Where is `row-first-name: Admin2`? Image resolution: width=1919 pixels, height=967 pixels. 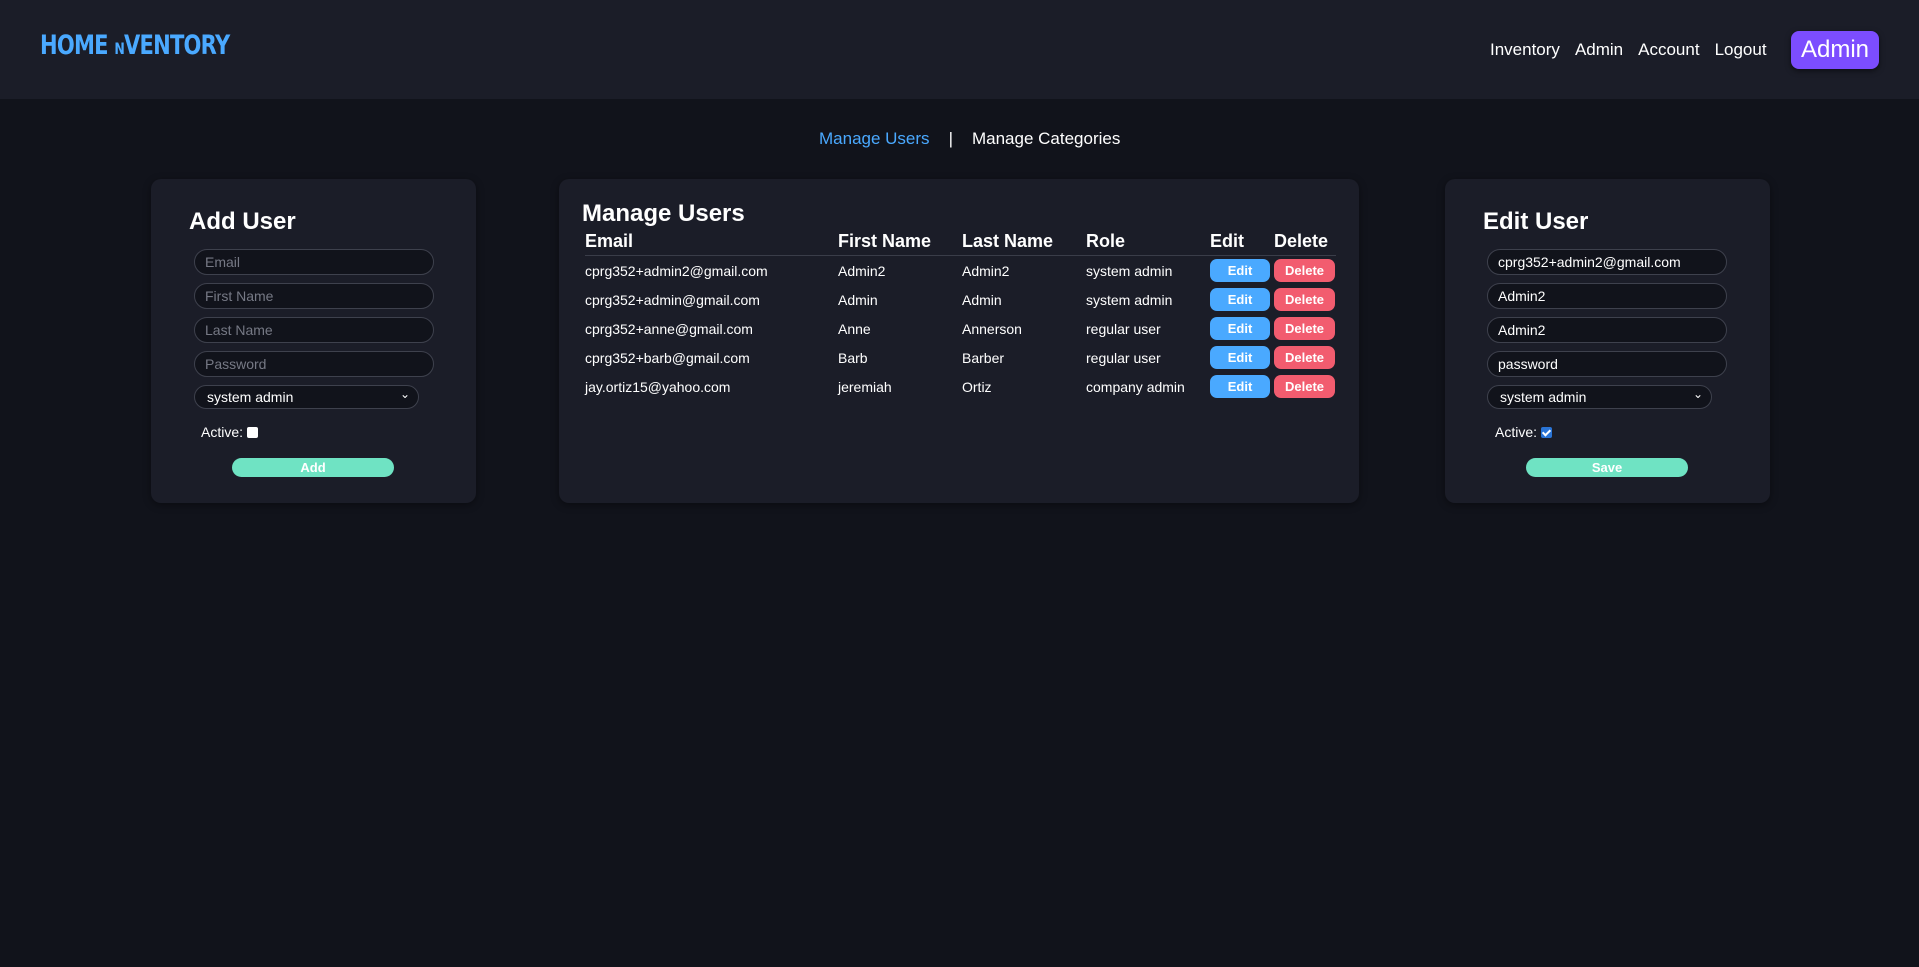
row-first-name: Admin2 is located at coordinates (862, 270).